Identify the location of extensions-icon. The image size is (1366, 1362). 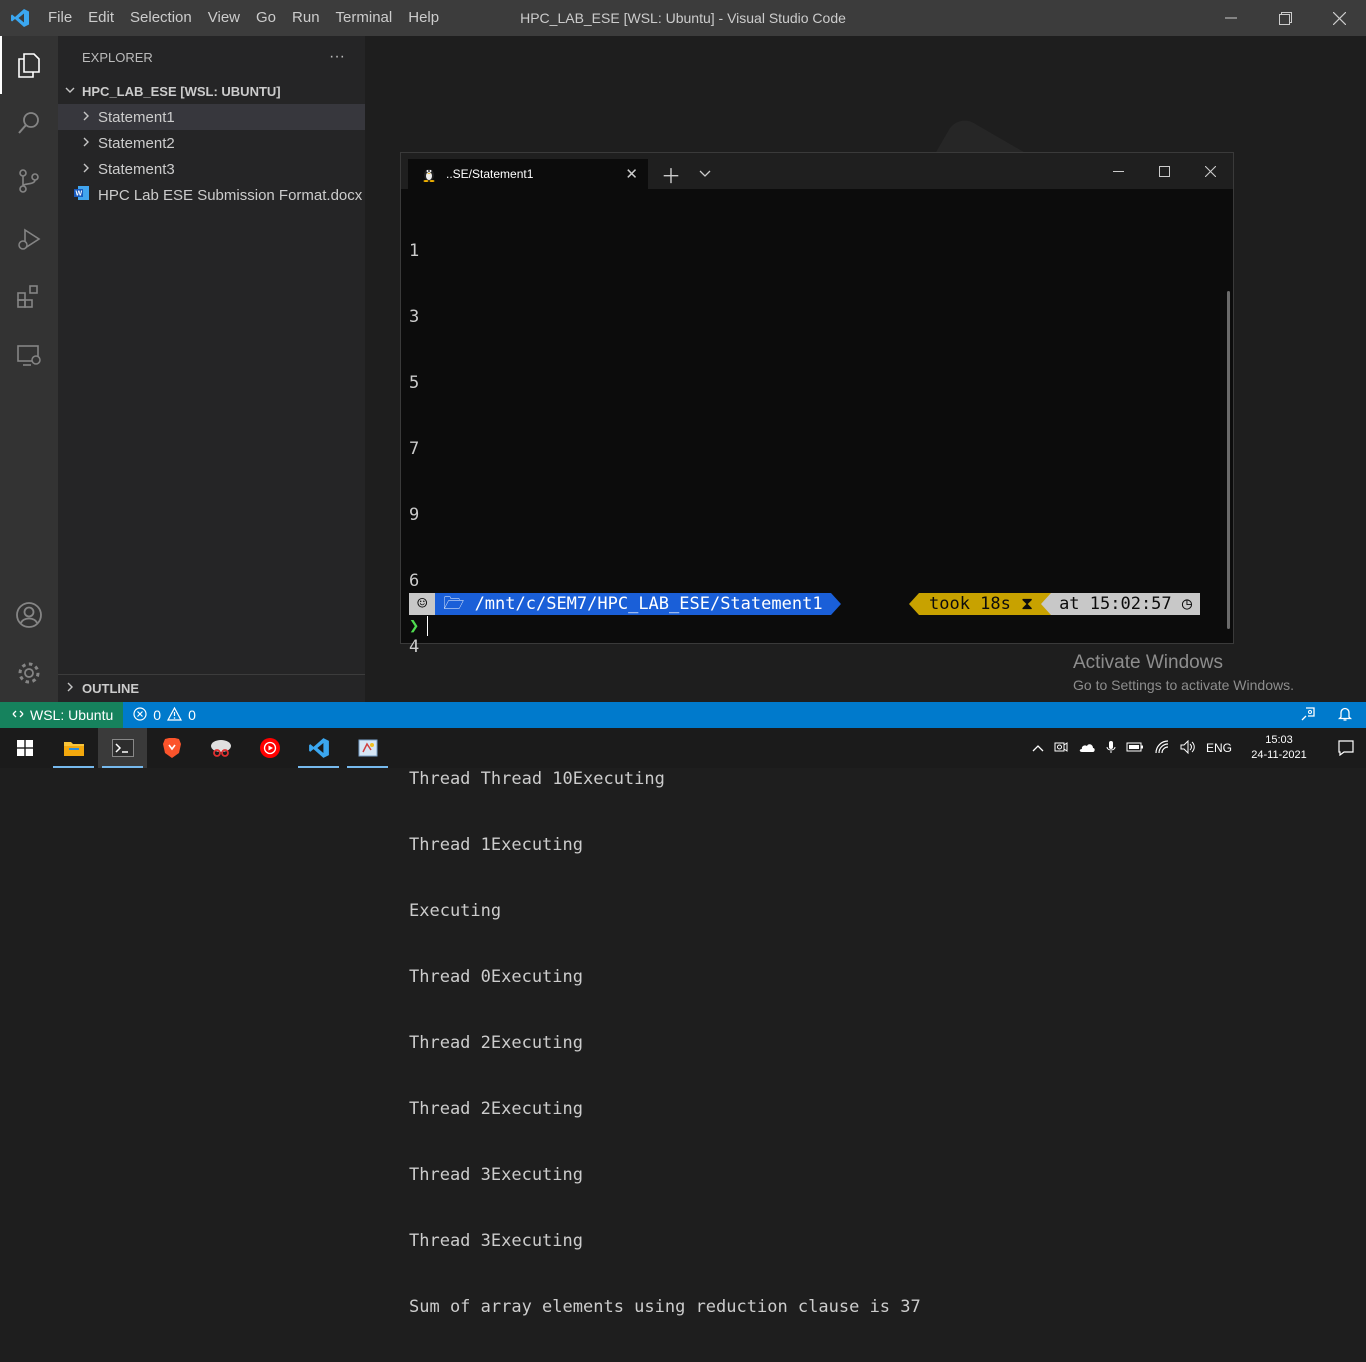
(29, 297).